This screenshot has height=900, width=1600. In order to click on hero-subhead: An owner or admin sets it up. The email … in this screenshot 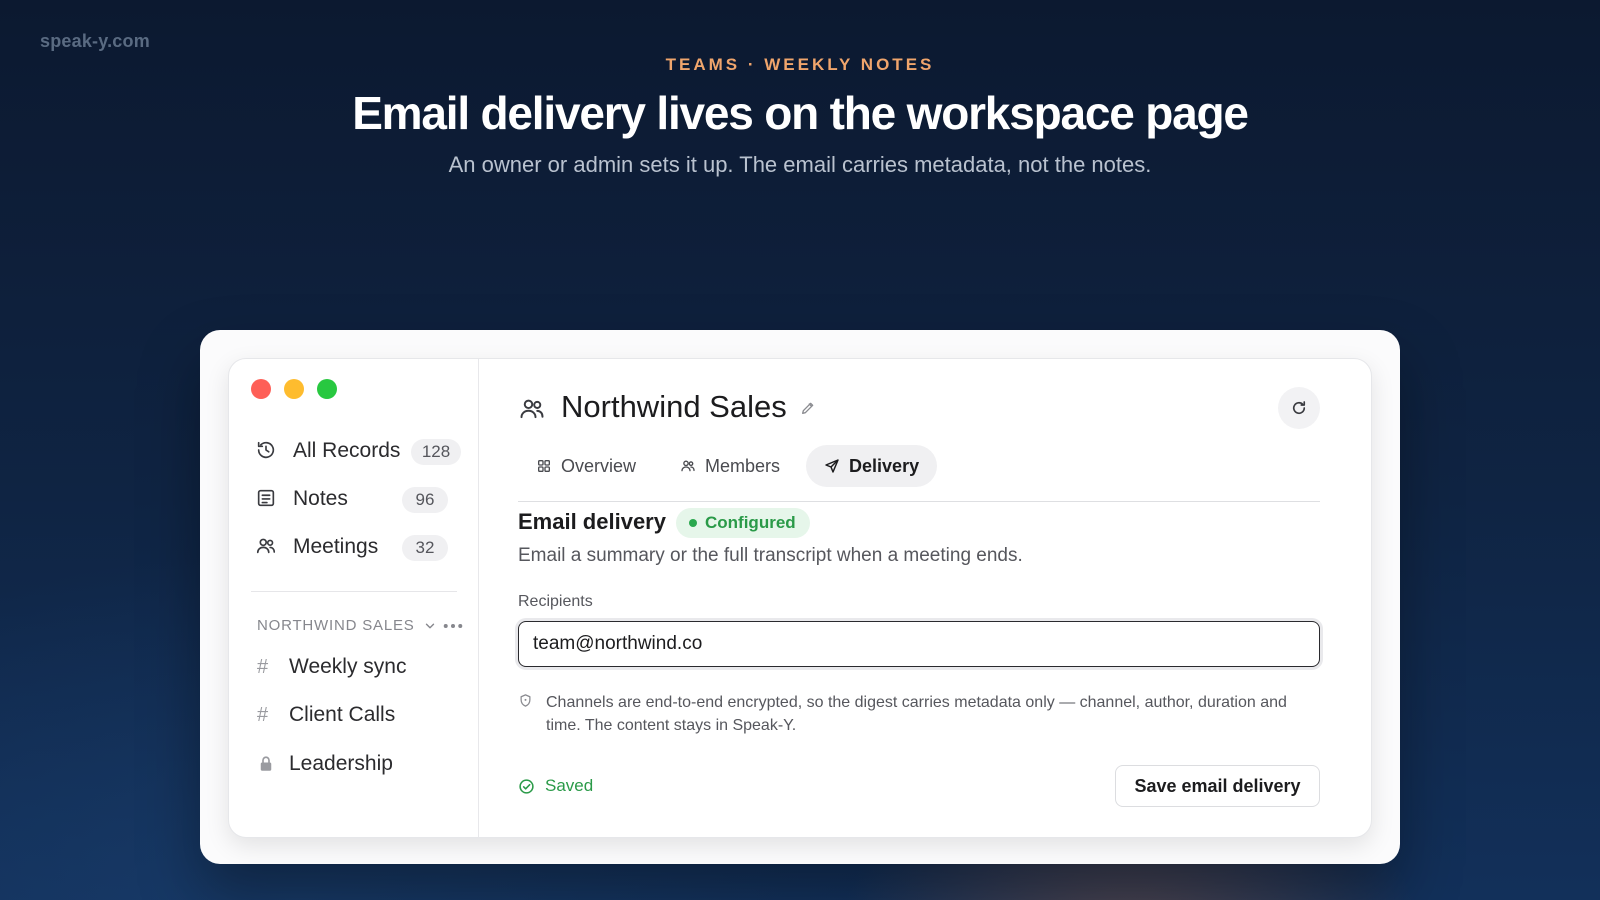, I will do `click(800, 164)`.